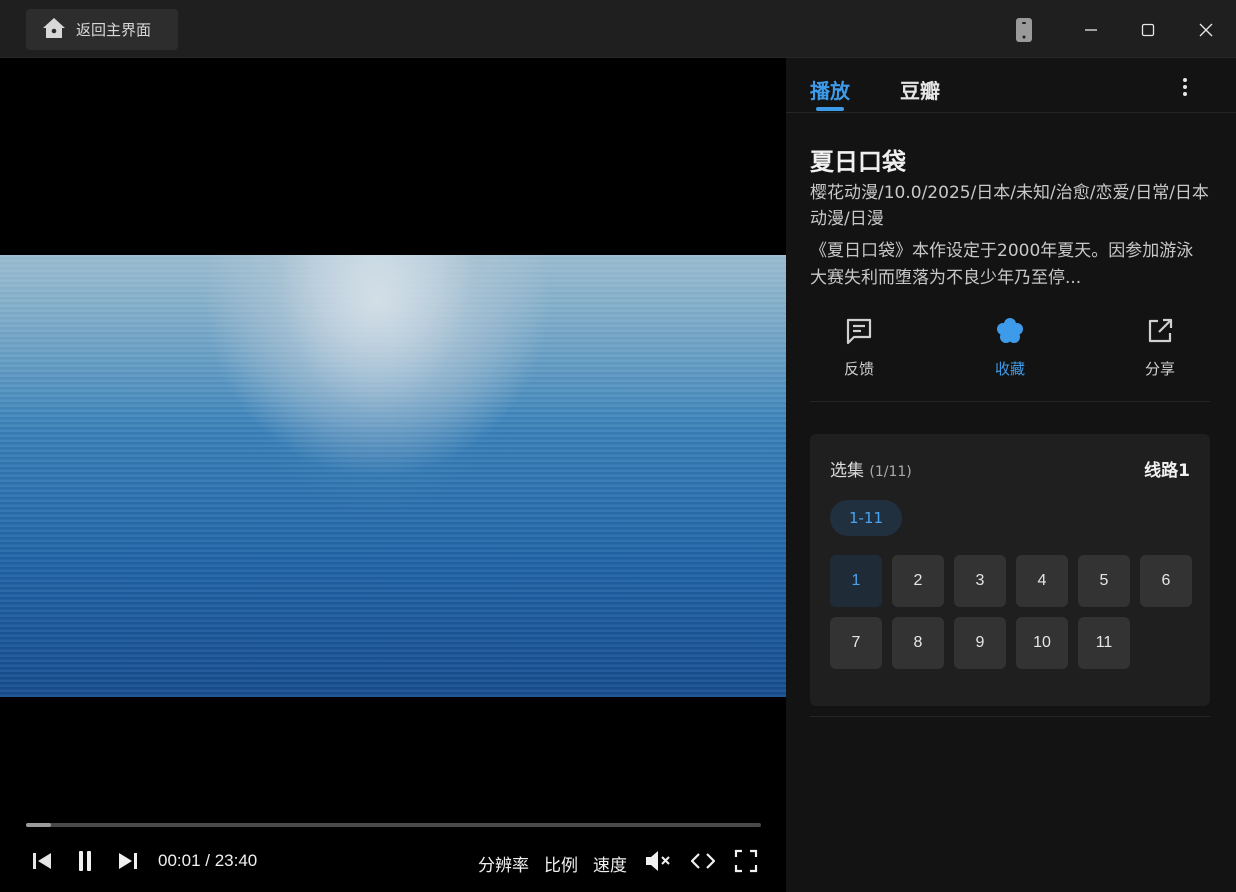  Describe the element at coordinates (1042, 581) in the screenshot. I see `episode-button: 4` at that location.